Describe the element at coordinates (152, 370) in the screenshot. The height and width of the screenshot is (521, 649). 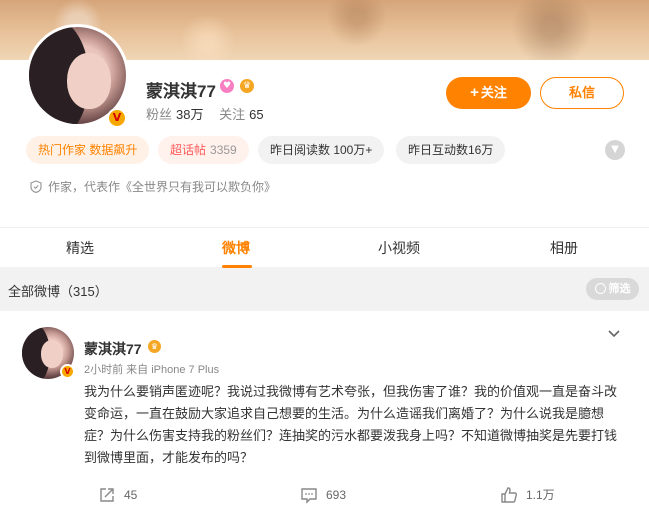
I see `post-meta: 2小时前 来自 iPhone 7 Plus` at that location.